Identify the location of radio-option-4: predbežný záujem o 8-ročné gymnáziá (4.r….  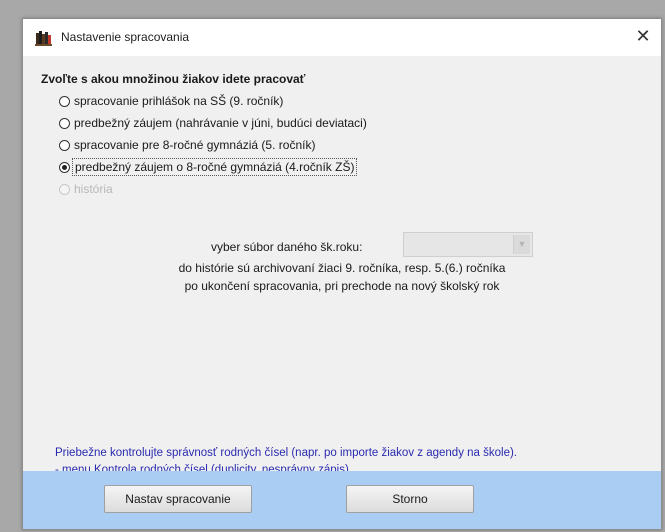
(208, 167).